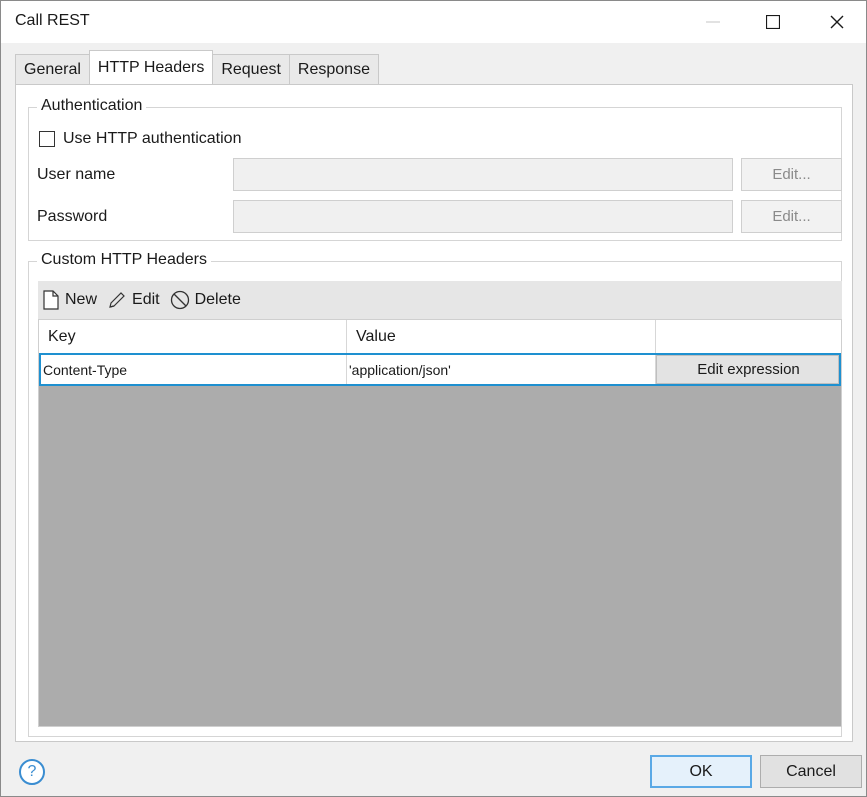  I want to click on edit-header-button: Edit, so click(133, 300).